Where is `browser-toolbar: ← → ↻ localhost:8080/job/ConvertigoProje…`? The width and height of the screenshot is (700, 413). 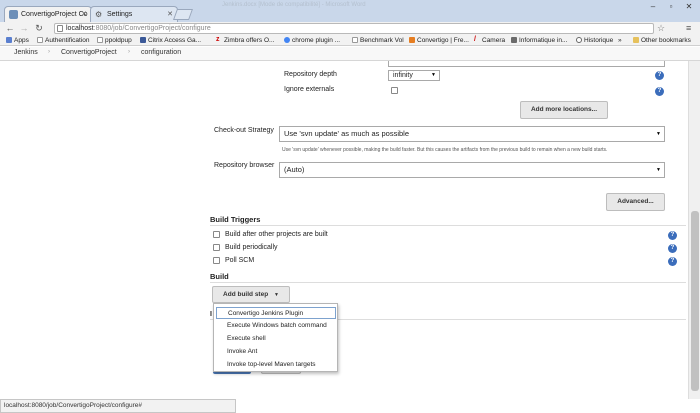
browser-toolbar: ← → ↻ localhost:8080/job/ConvertigoProje… is located at coordinates (350, 28).